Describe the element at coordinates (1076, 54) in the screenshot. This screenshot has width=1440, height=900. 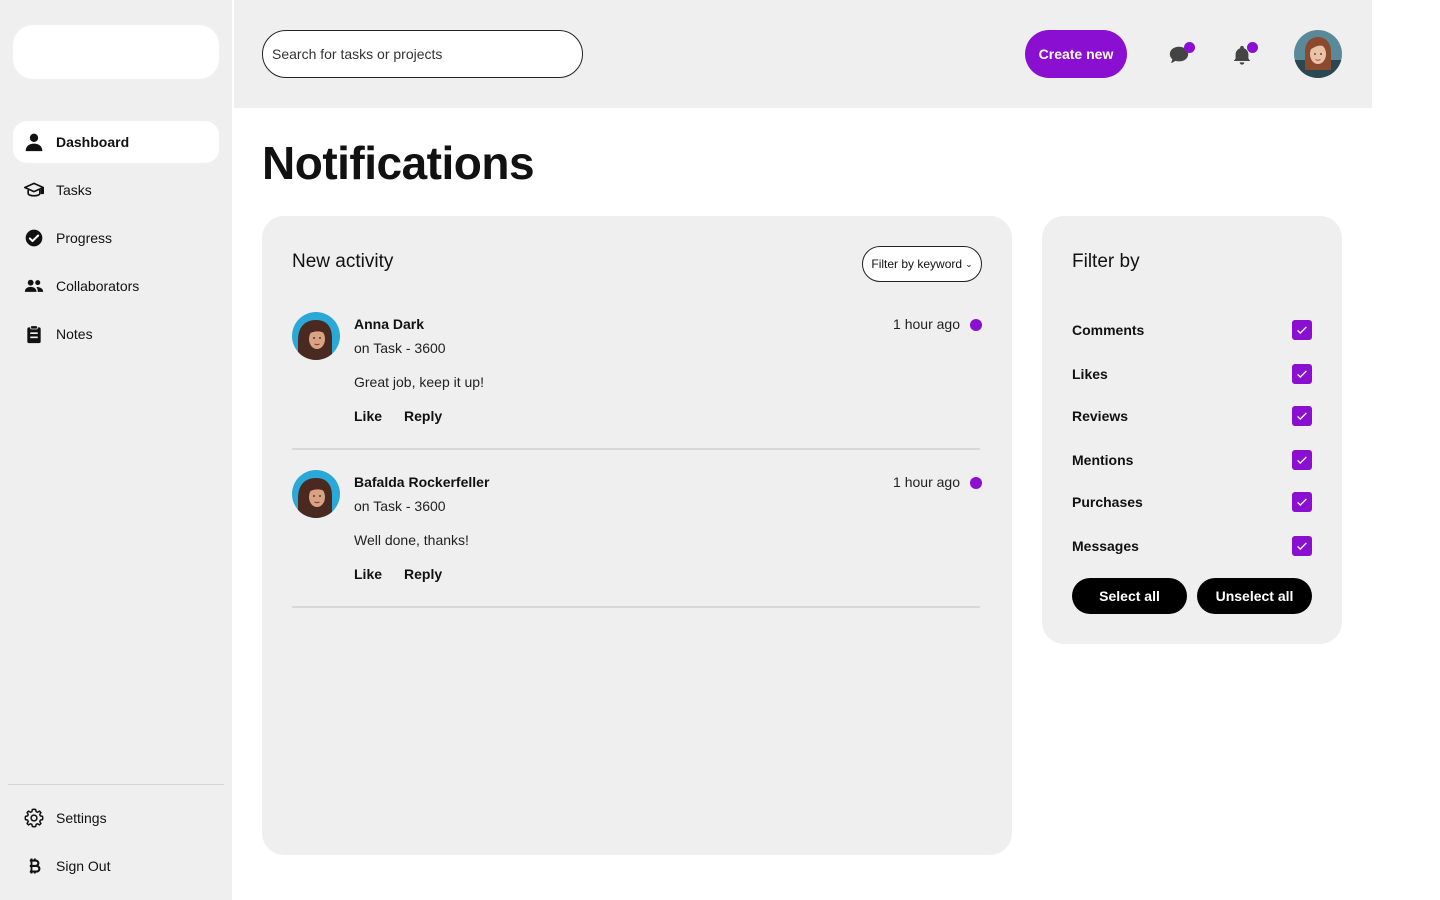
I see `create-new-button: Create new` at that location.